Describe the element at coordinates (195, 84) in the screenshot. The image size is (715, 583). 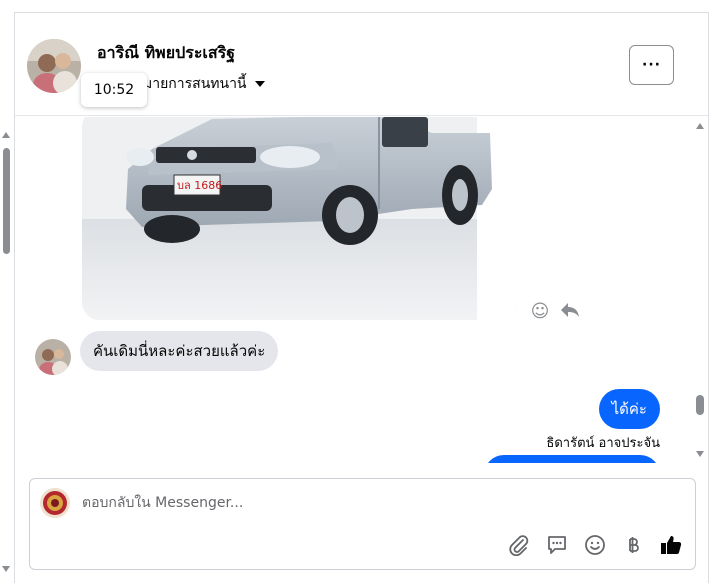
I see `subtitle-text: มายการสนทนานี้` at that location.